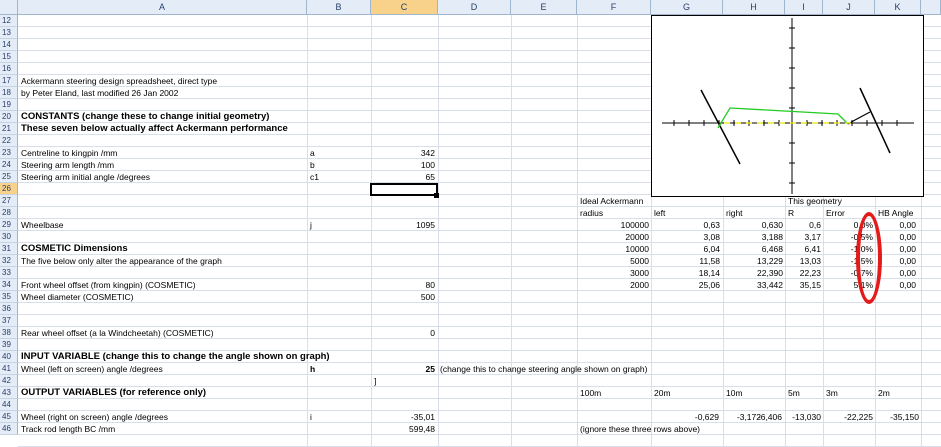  What do you see at coordinates (9, 33) in the screenshot?
I see `row-header: 13` at bounding box center [9, 33].